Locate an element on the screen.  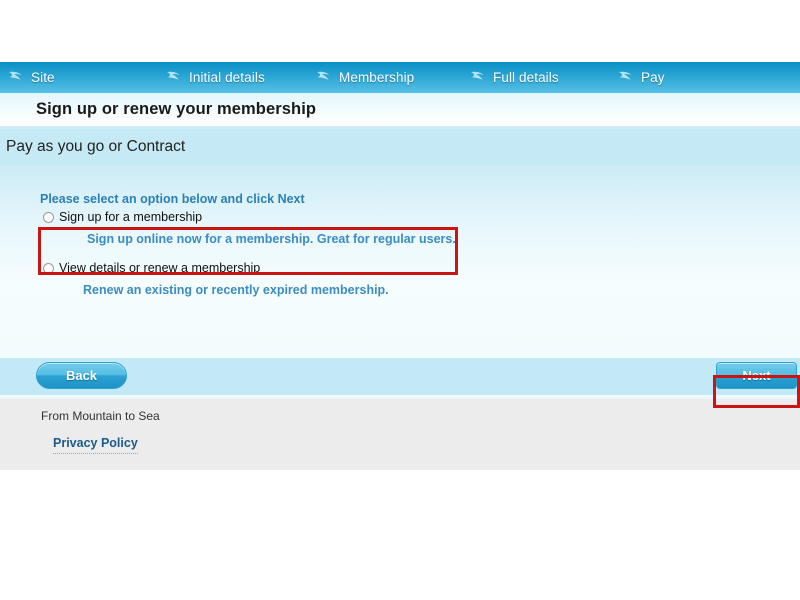
option-row: Sign up for a membership is located at coordinates (400, 217).